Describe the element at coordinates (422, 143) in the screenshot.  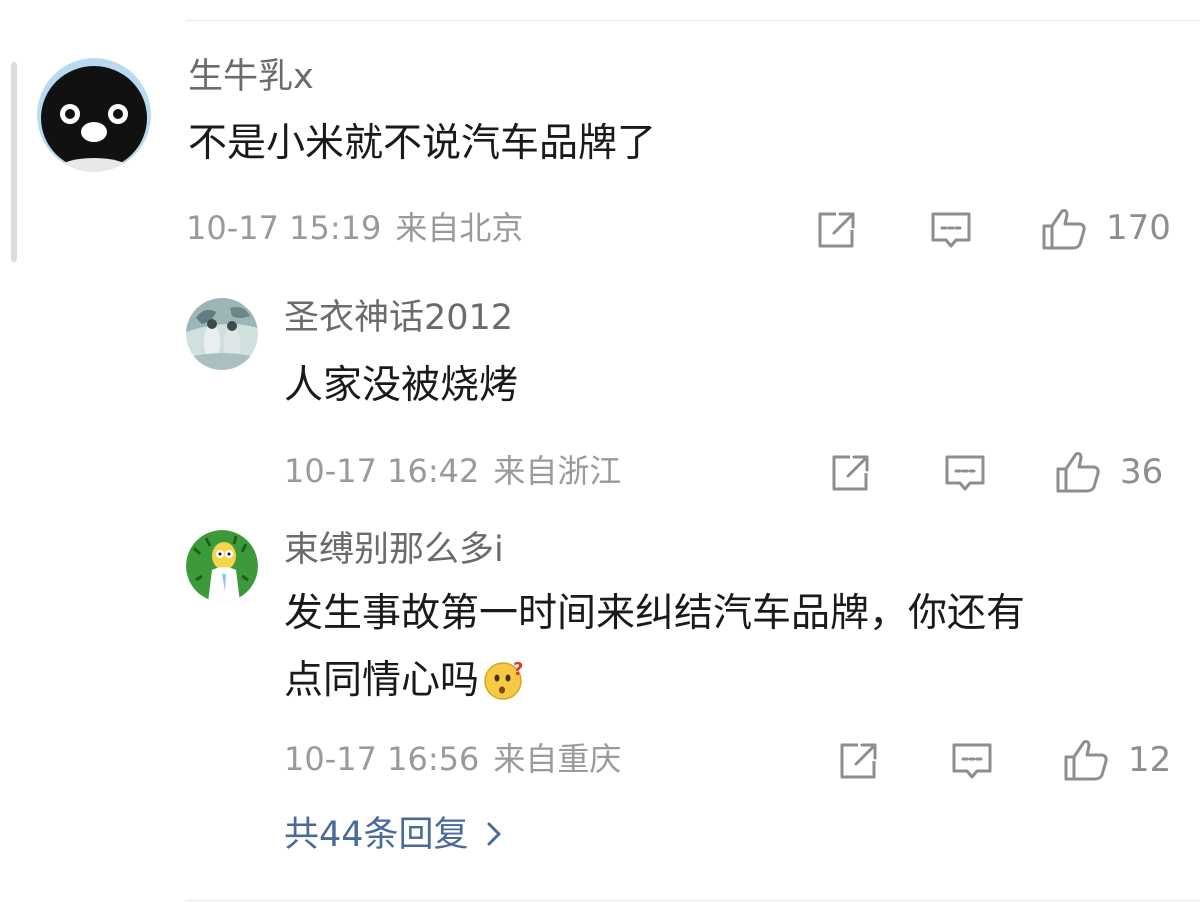
I see `comment-text: 不是小米就不说汽车品牌了` at that location.